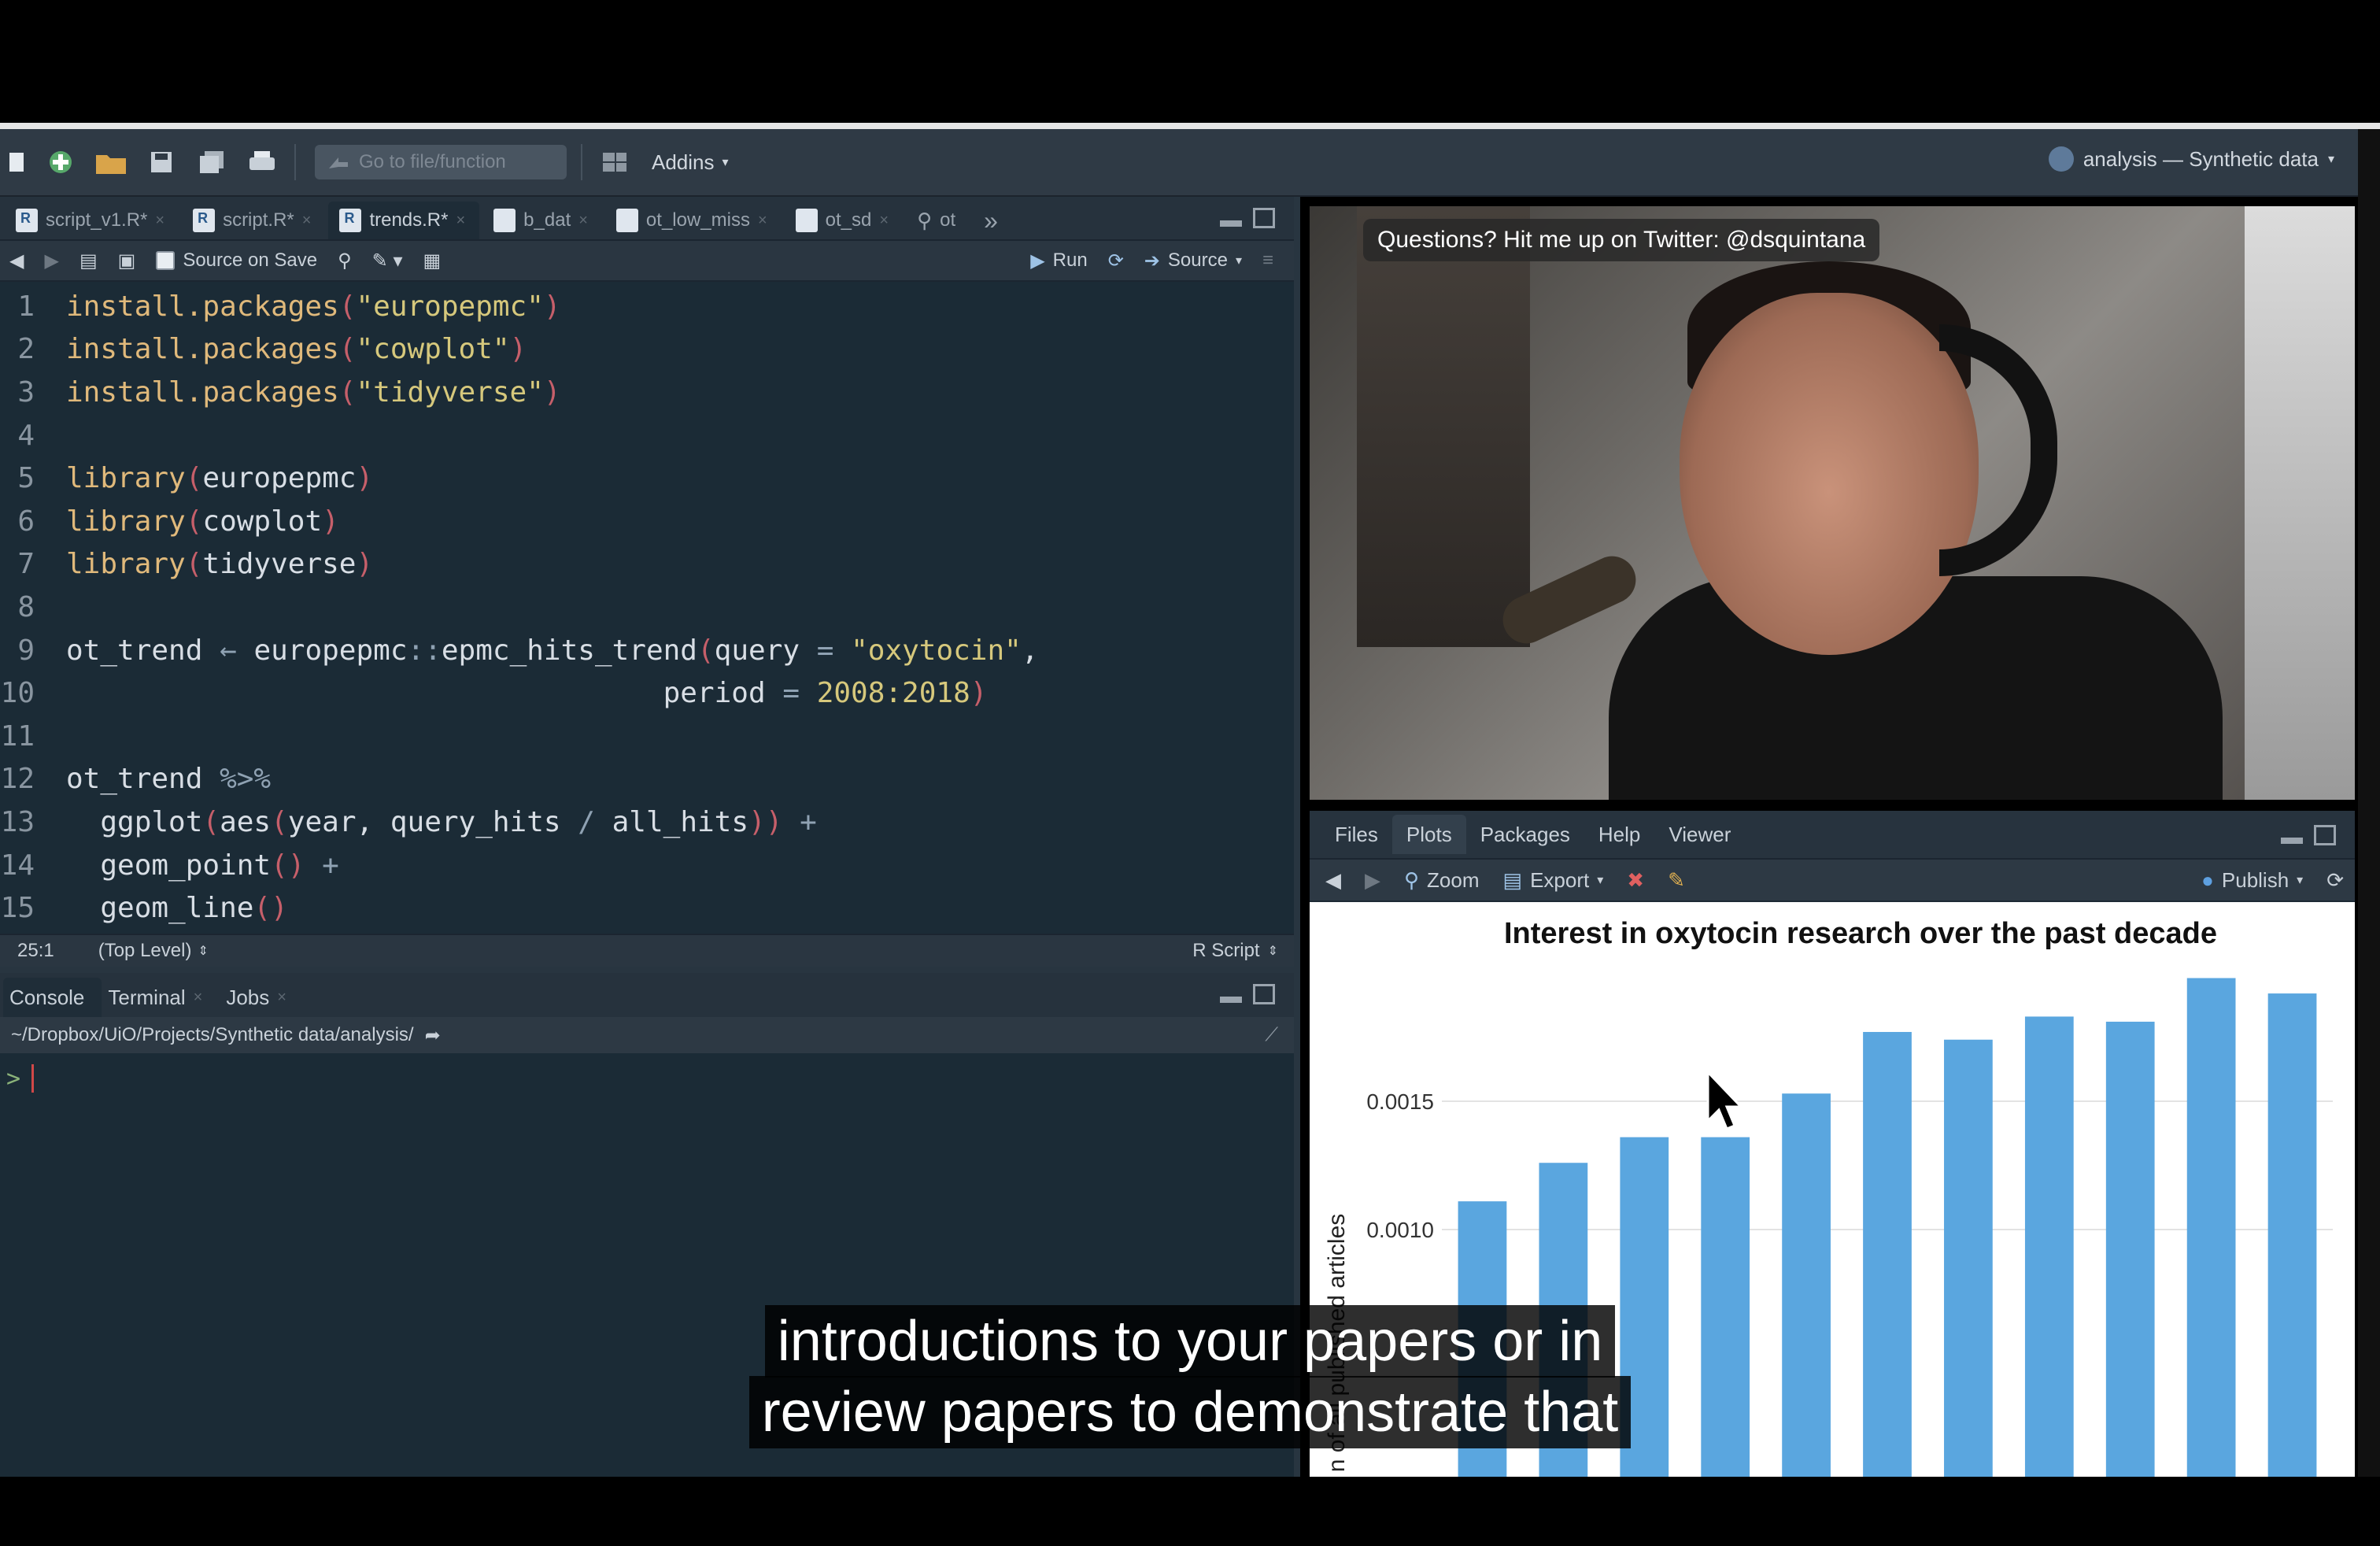 This screenshot has height=1546, width=2380. What do you see at coordinates (615, 162) in the screenshot?
I see `grid-layout-icon` at bounding box center [615, 162].